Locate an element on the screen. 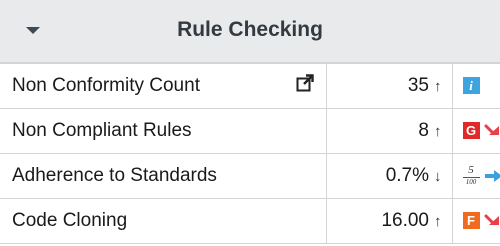  metric-value-cell: 16.00 ↑ is located at coordinates (389, 221).